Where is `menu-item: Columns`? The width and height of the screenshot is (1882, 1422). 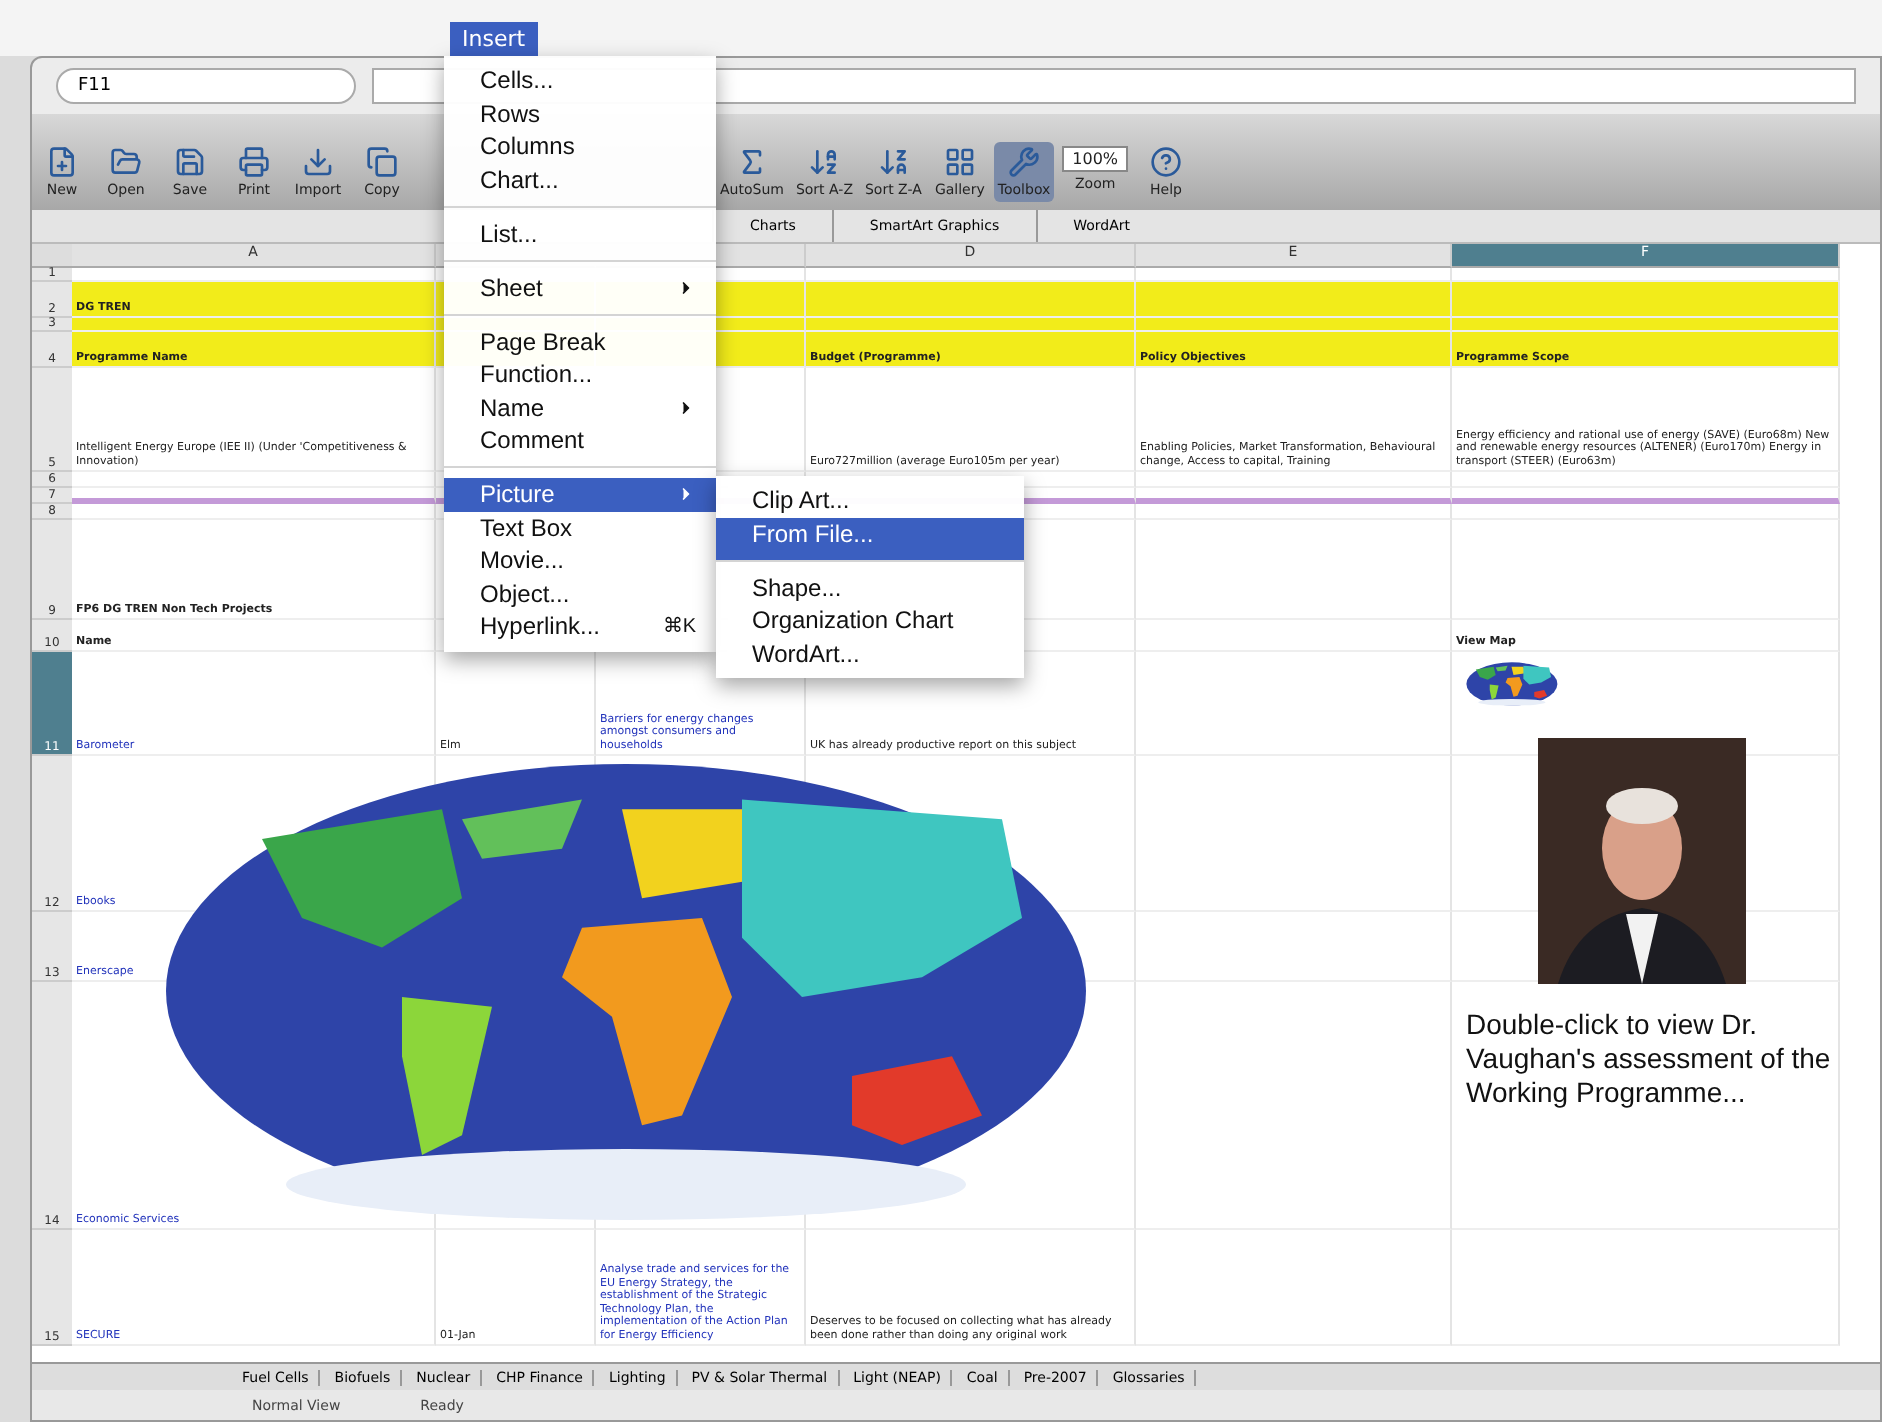 menu-item: Columns is located at coordinates (580, 146).